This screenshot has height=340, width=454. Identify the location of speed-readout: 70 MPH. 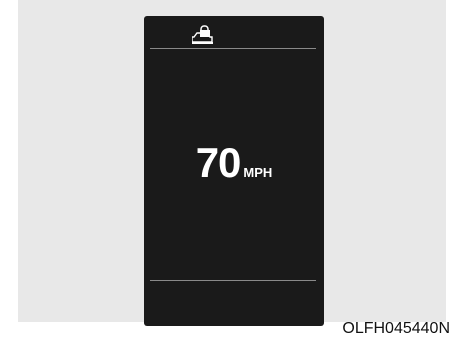
(234, 163).